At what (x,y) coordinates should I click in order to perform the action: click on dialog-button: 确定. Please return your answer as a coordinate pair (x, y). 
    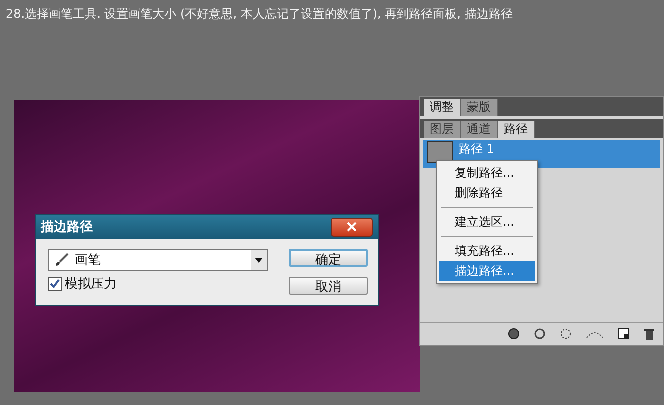
    Looking at the image, I should click on (328, 258).